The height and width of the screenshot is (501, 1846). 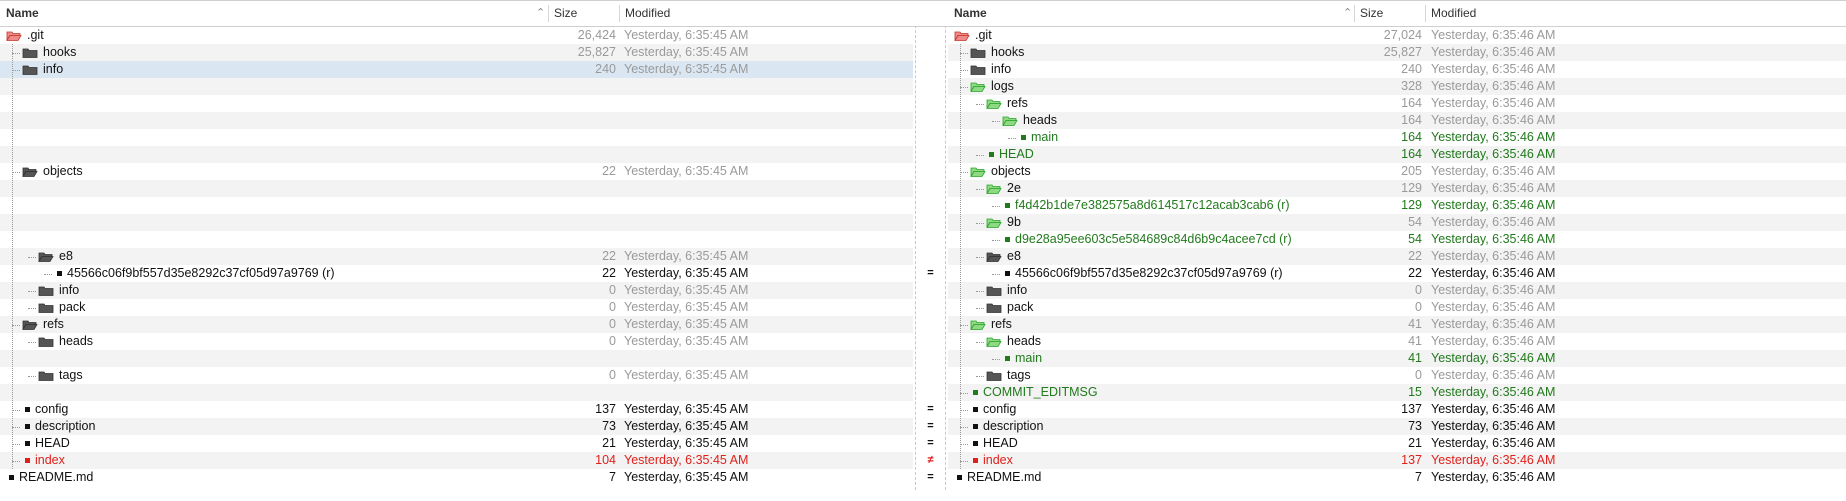 I want to click on file-name-cell: info, so click(x=1006, y=290).